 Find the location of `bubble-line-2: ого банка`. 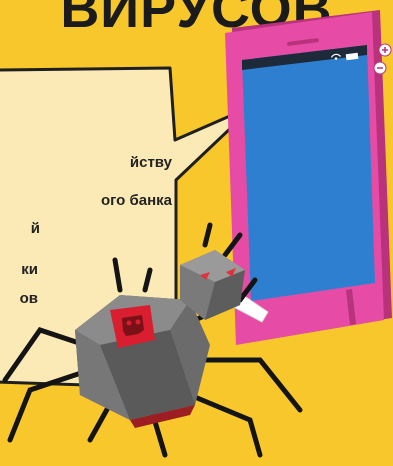

bubble-line-2: ого банка is located at coordinates (136, 200).